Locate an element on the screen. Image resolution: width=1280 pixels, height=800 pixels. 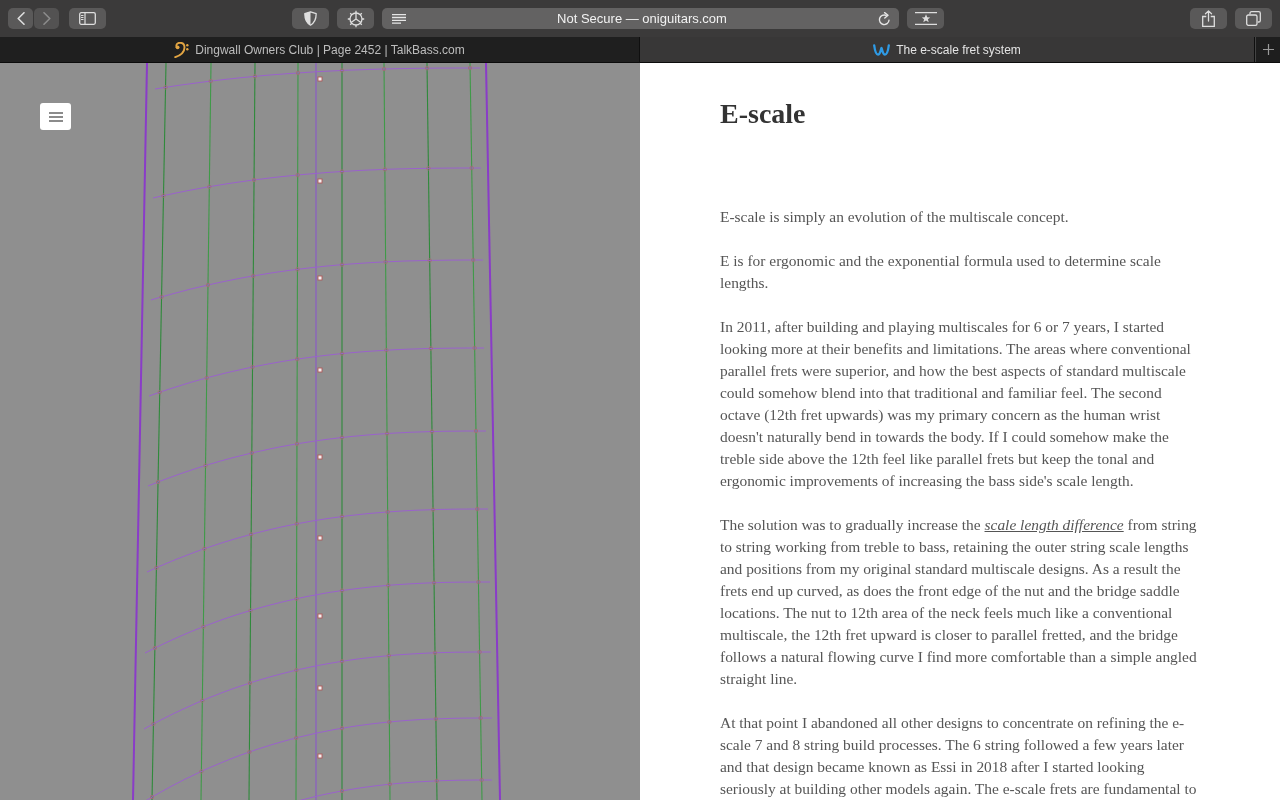
sidebar-button is located at coordinates (87, 18).